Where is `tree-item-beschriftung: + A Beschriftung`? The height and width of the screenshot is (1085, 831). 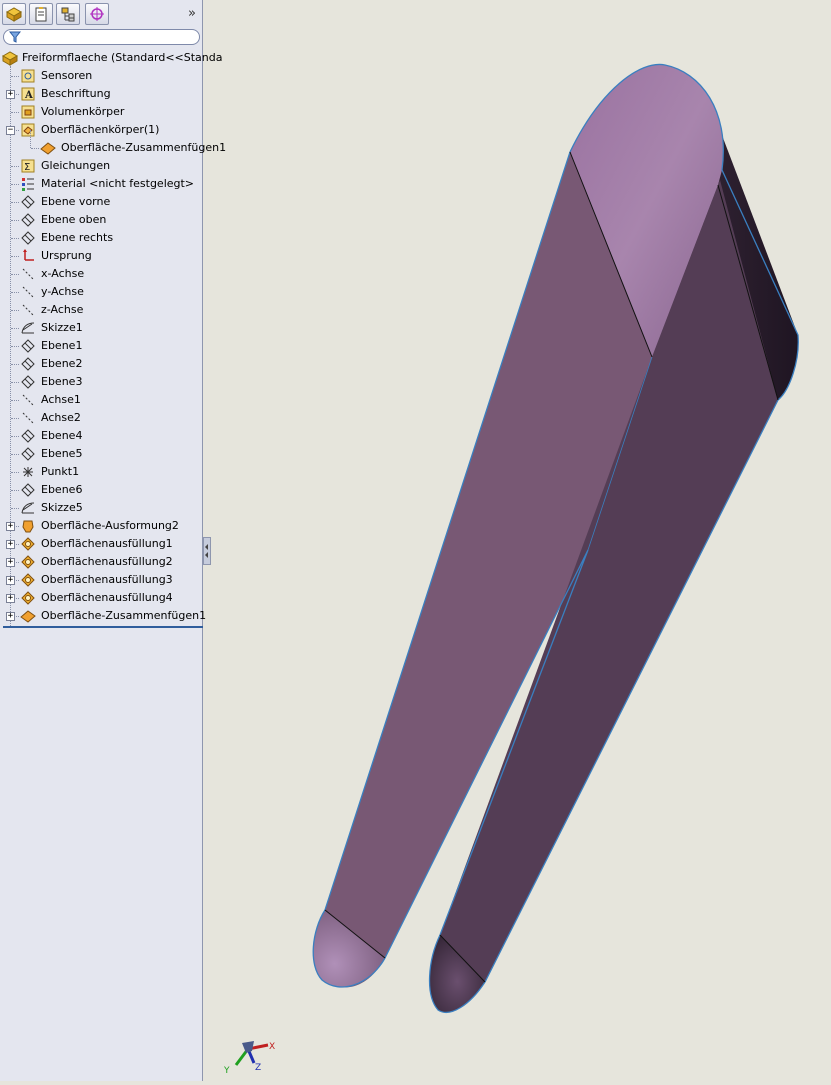 tree-item-beschriftung: + A Beschriftung is located at coordinates (101, 94).